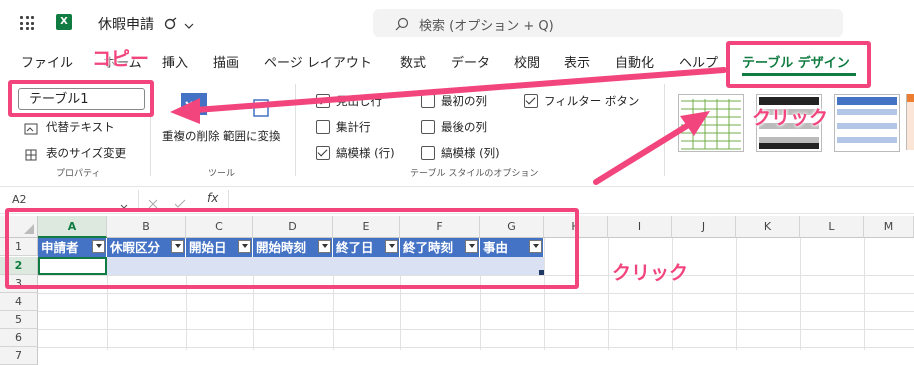 The width and height of the screenshot is (914, 365). What do you see at coordinates (121, 59) in the screenshot?
I see `annotation-copy-label: コピー` at bounding box center [121, 59].